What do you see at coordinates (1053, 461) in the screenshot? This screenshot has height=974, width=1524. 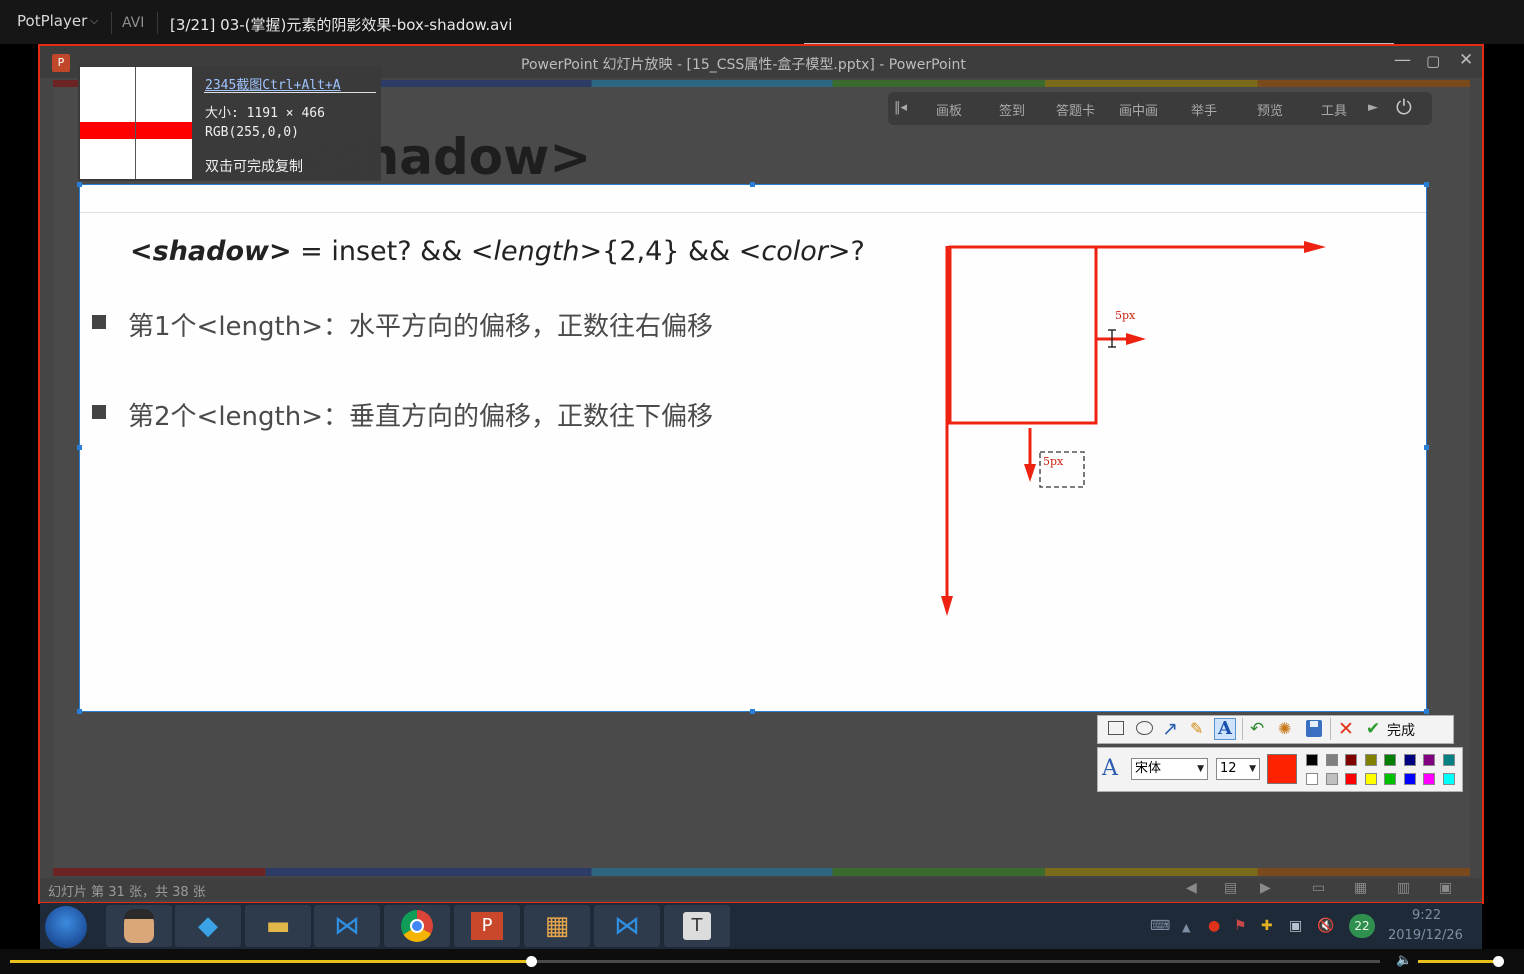 I see `offset-y-label: 5px` at bounding box center [1053, 461].